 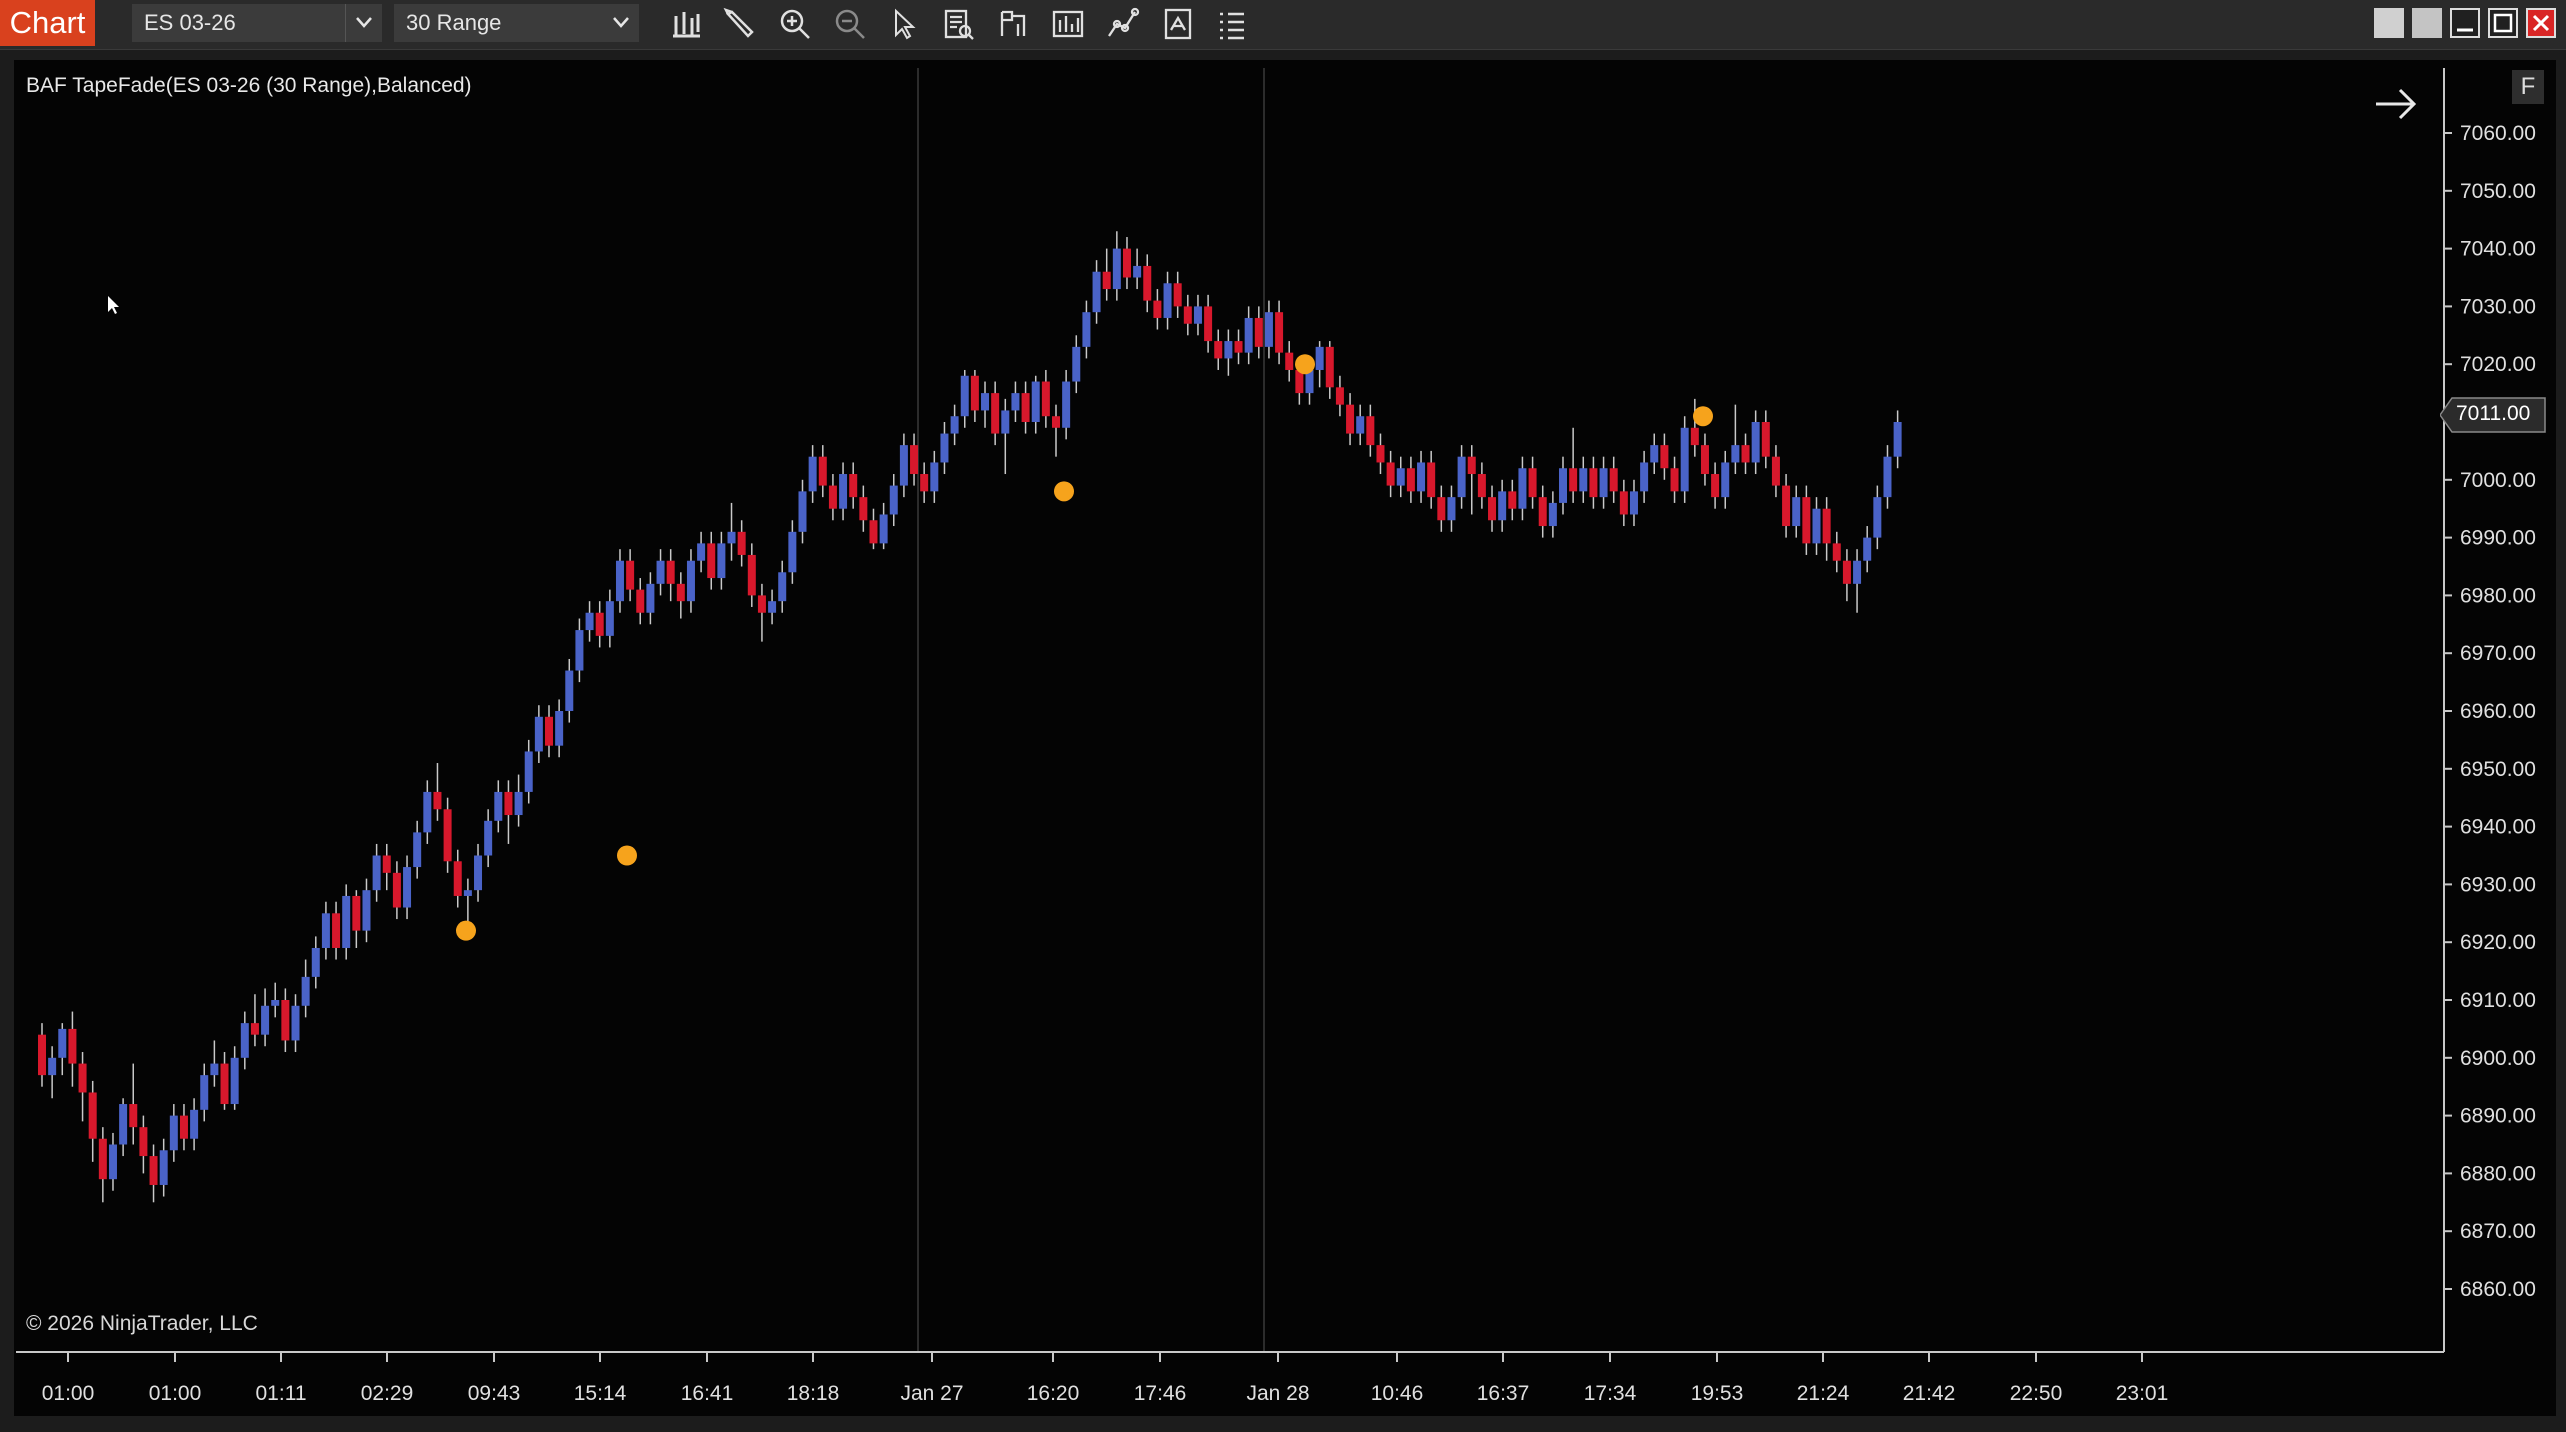 What do you see at coordinates (2498, 884) in the screenshot?
I see `y-tick-label: 6930.00` at bounding box center [2498, 884].